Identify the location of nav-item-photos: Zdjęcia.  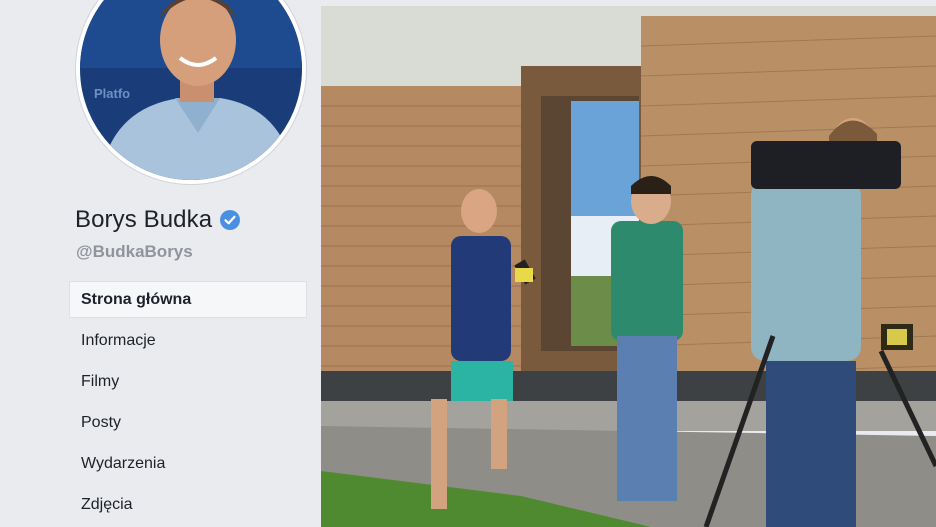
(188, 504).